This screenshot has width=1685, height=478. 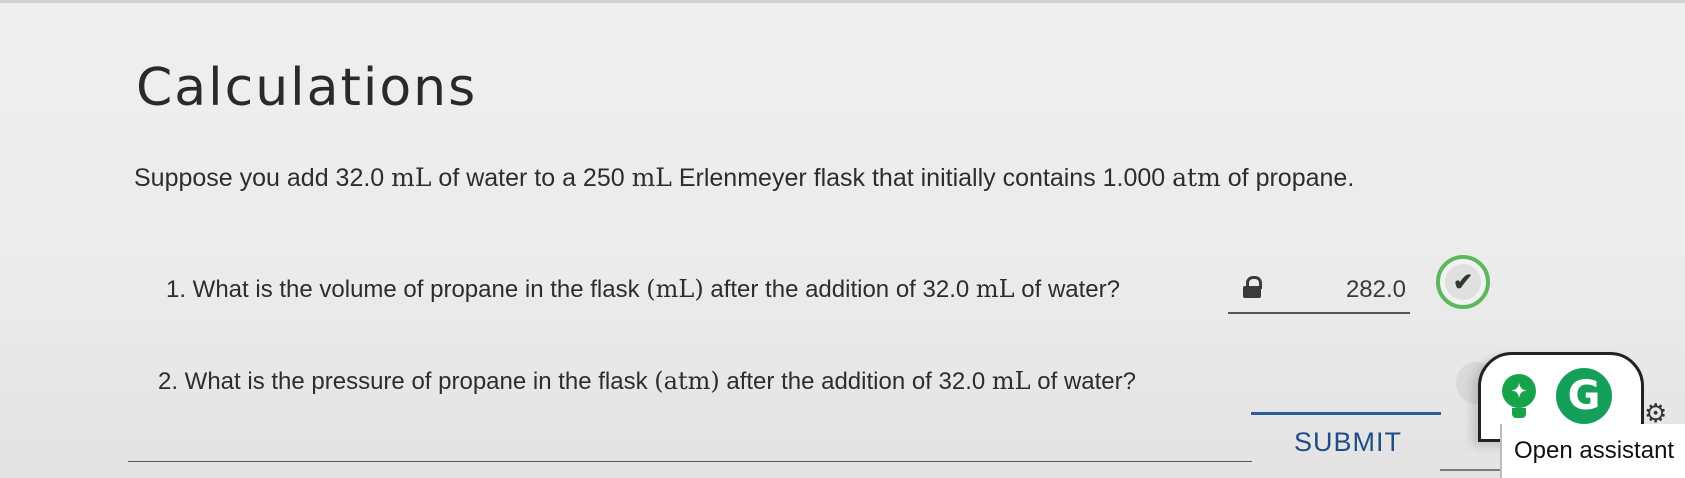 I want to click on check-icon: ✔, so click(x=1463, y=282).